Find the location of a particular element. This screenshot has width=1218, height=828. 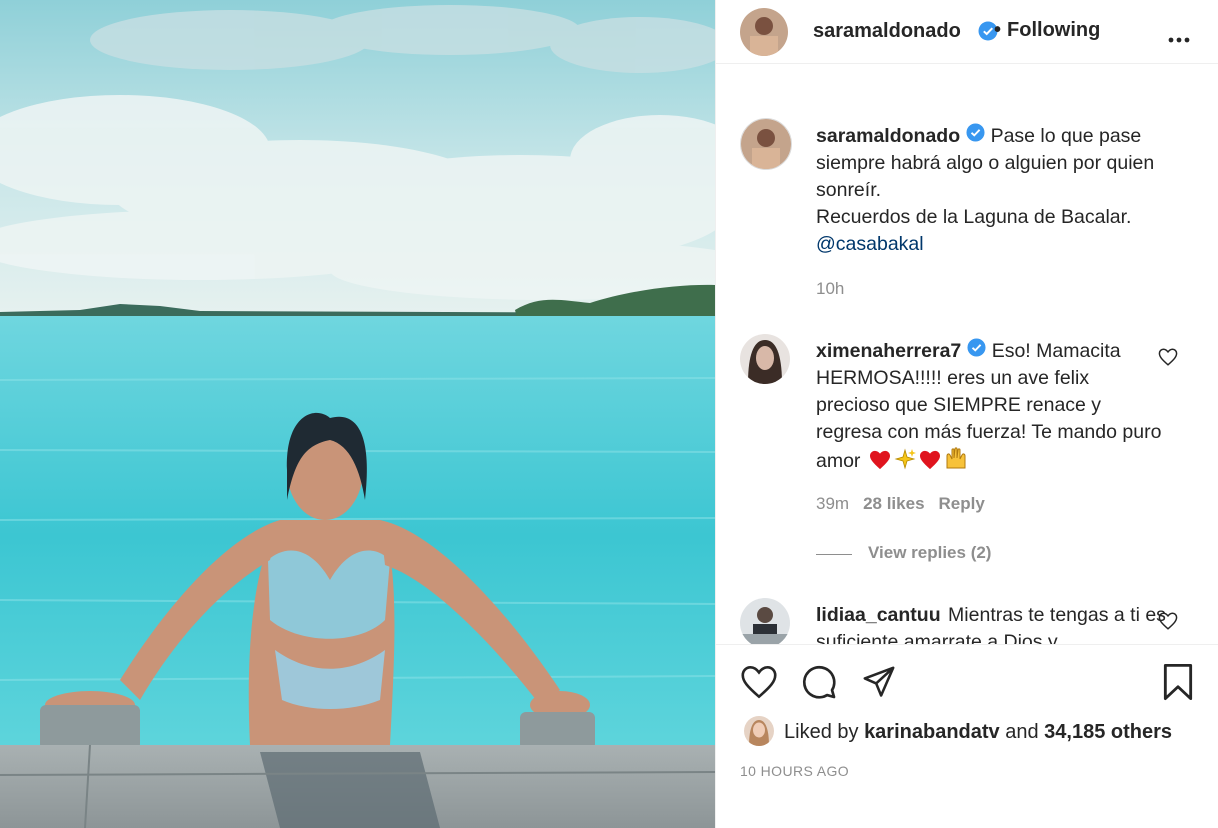

send-icon is located at coordinates (879, 684).